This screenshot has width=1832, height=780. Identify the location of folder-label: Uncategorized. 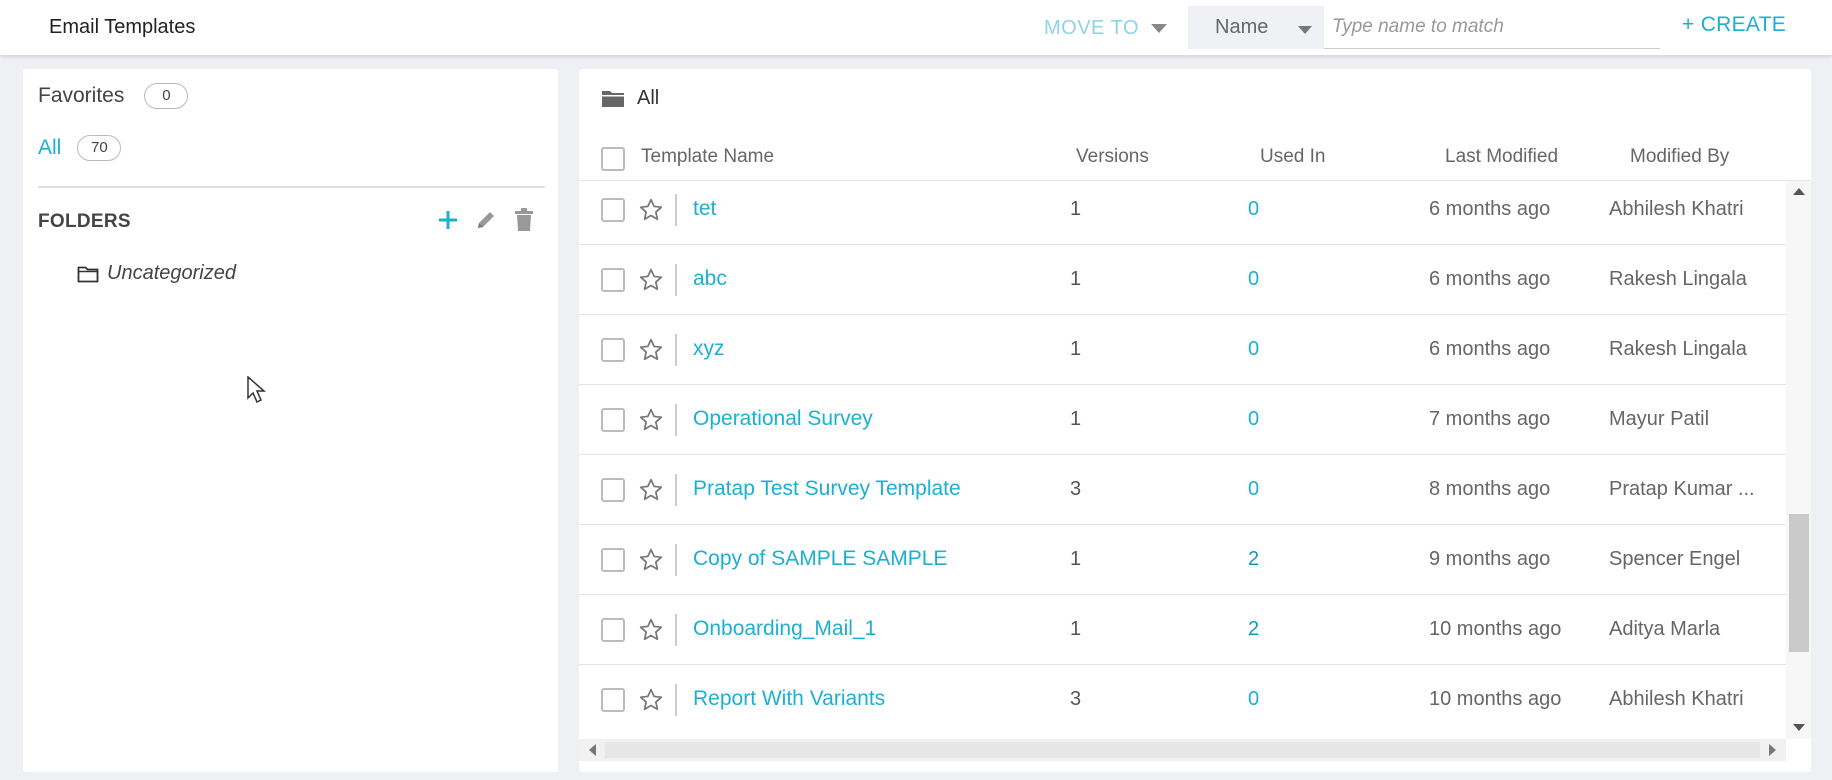
(171, 273).